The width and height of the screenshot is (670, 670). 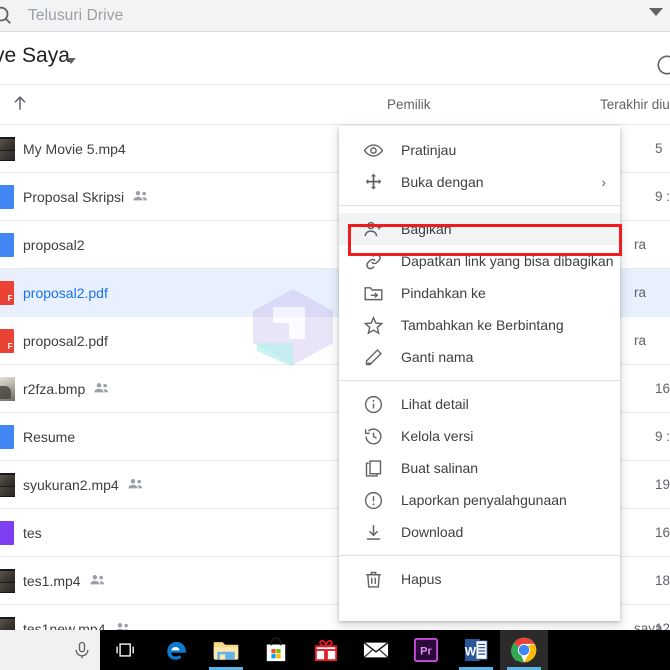 I want to click on search-bar: Telusuri Drive, so click(x=335, y=15).